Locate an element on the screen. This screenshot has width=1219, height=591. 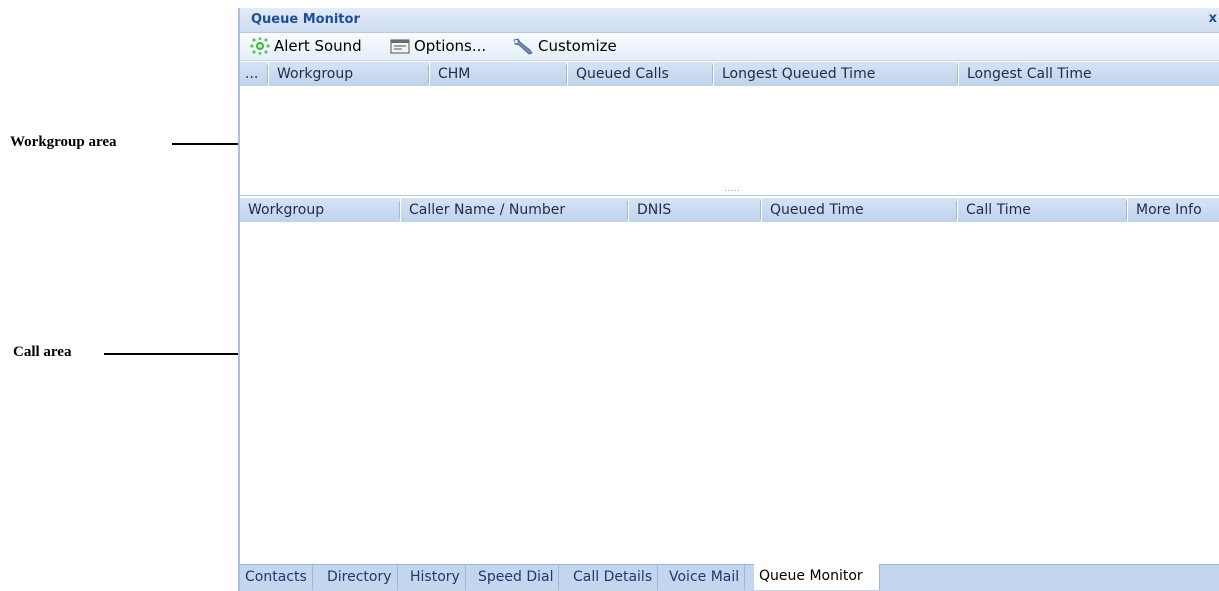
toolbar: Alert Sound Options... Customize is located at coordinates (729, 47).